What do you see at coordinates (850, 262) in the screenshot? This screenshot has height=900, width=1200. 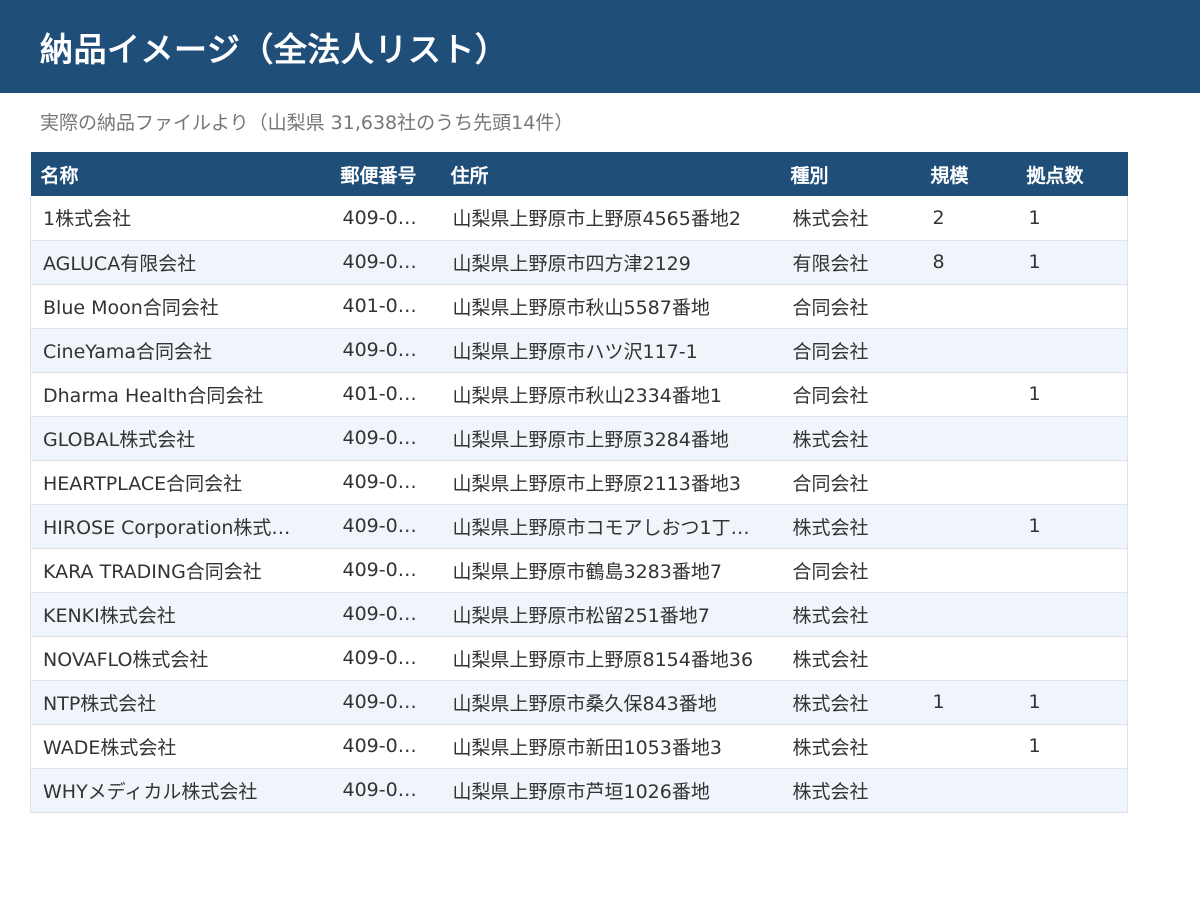 I see `cell-type: 有限会社` at bounding box center [850, 262].